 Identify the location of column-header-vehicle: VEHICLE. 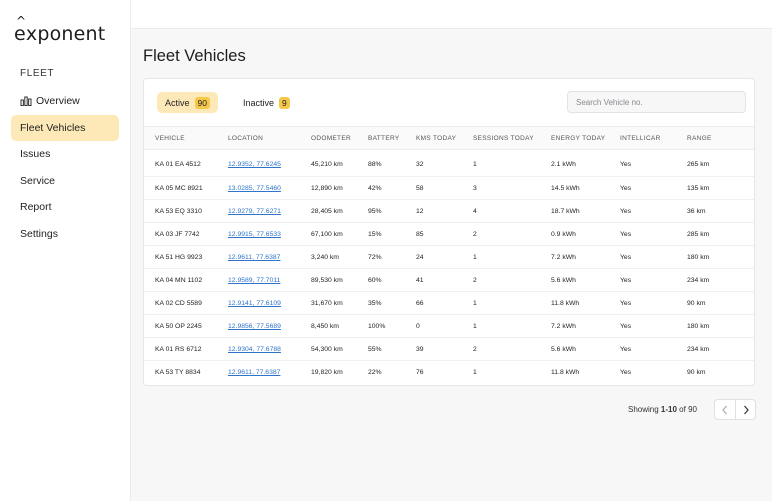
(186, 138).